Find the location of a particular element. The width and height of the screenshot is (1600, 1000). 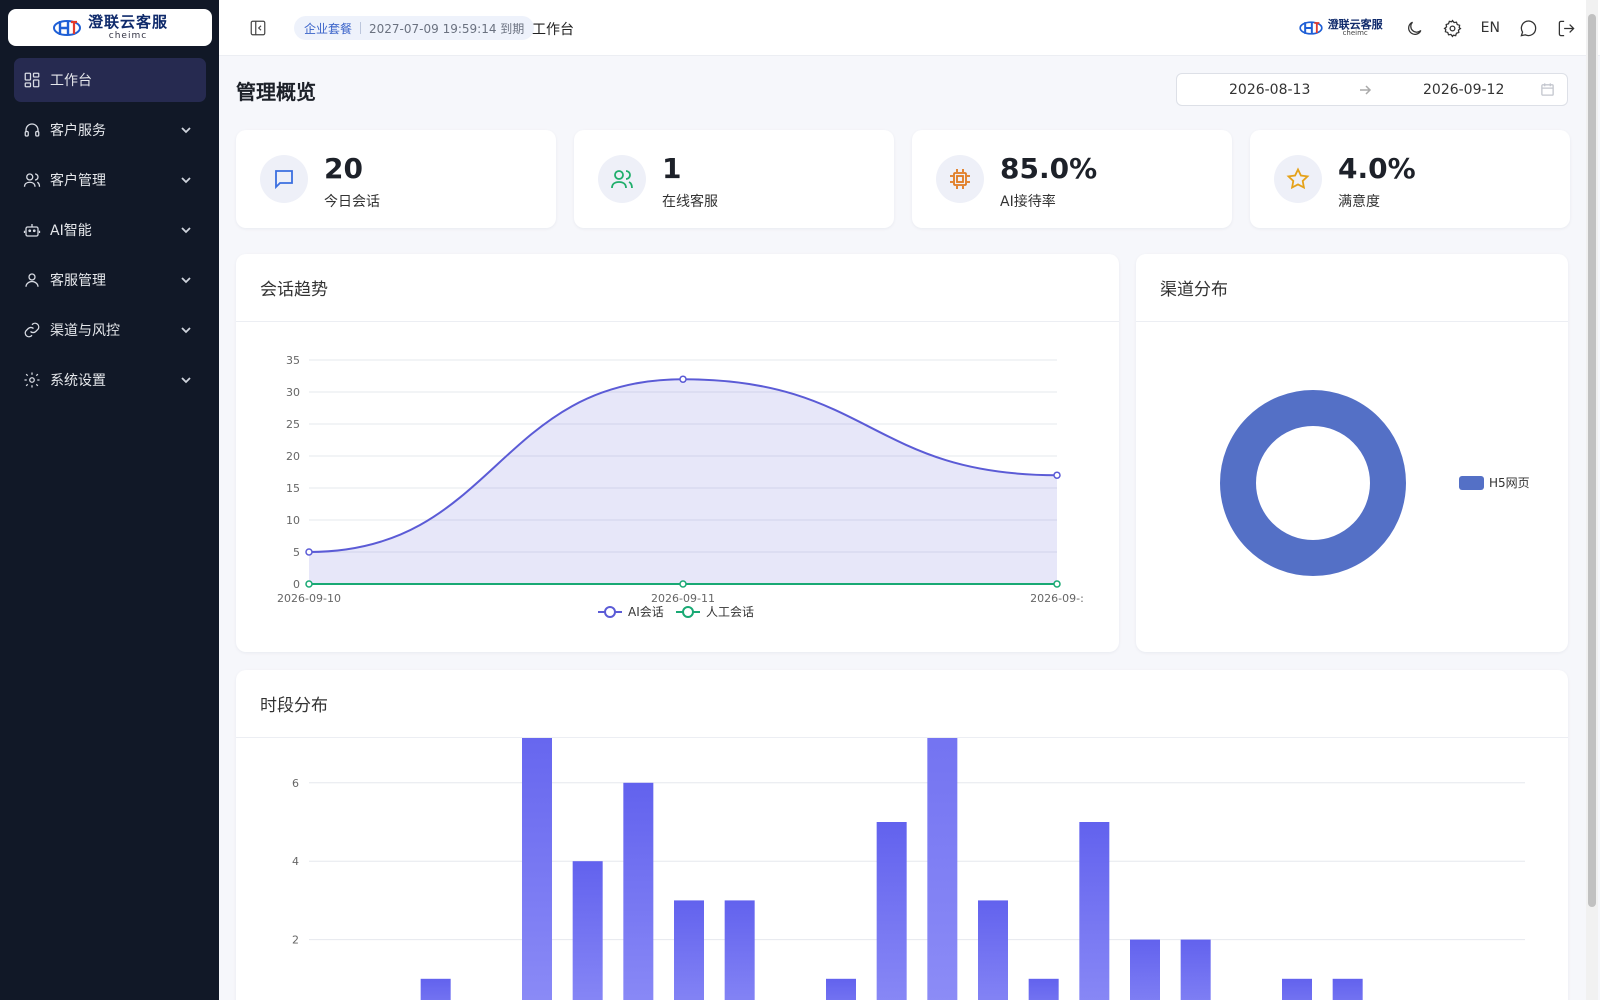

channel-chart: H5网页 is located at coordinates (1375, 483).